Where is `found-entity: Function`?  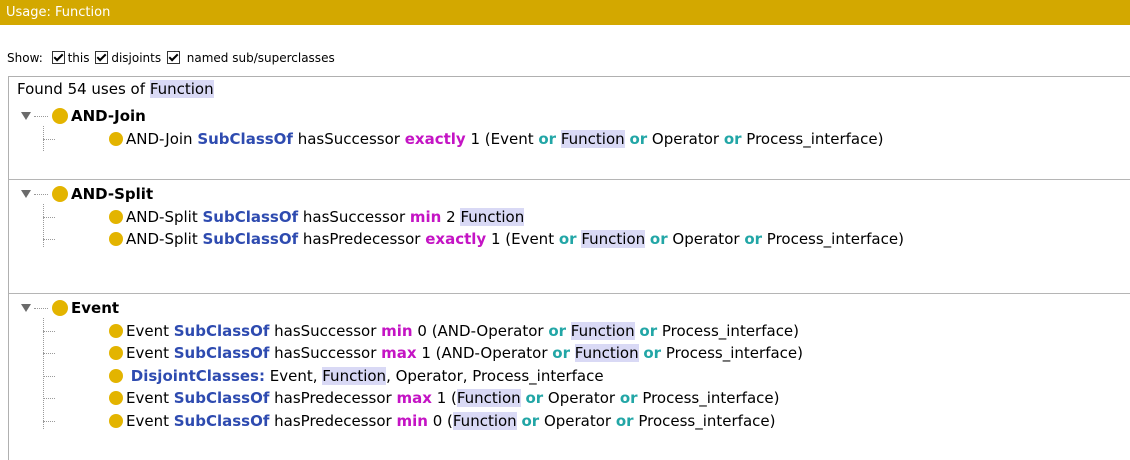 found-entity: Function is located at coordinates (181, 89).